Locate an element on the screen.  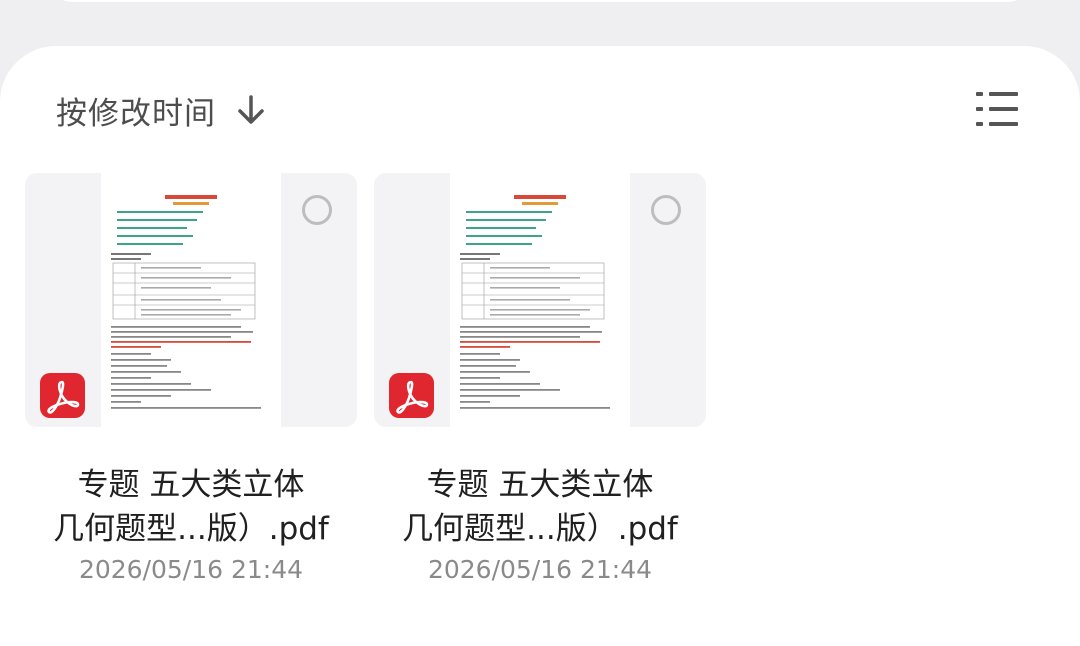
arrow-down-icon is located at coordinates (251, 110).